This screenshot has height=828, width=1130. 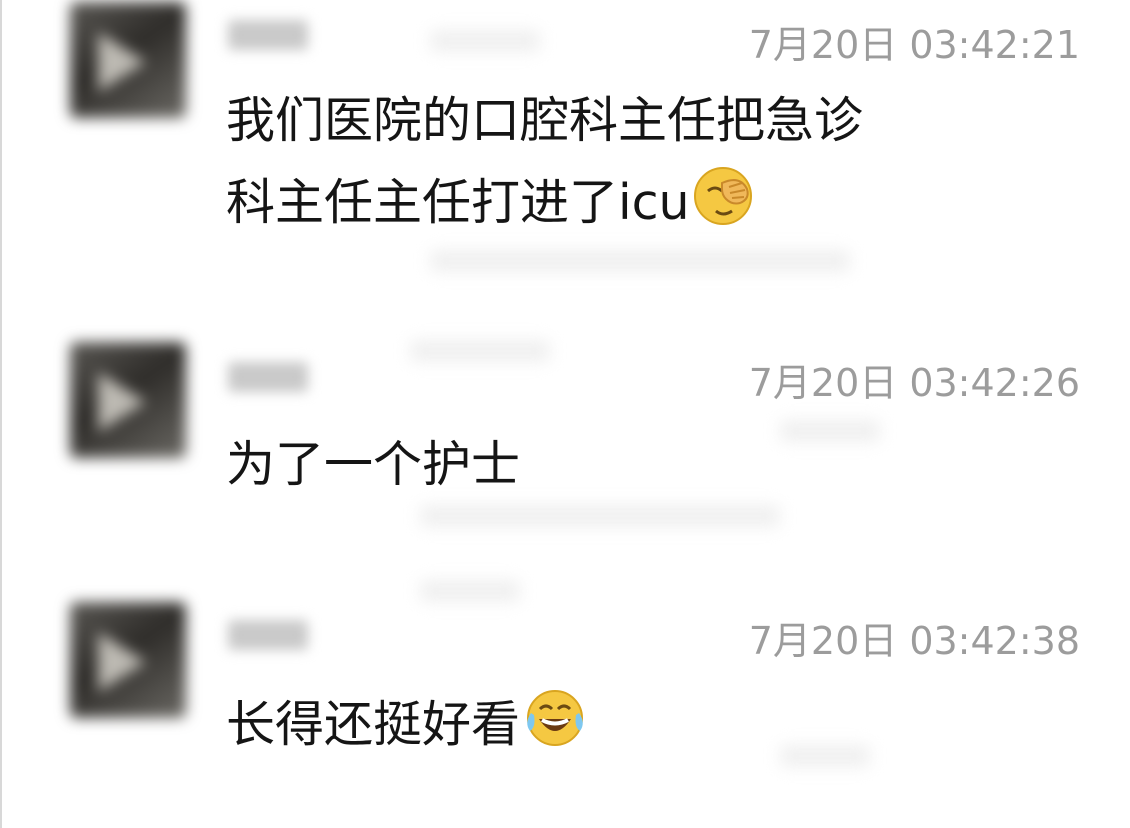 I want to click on message-line: 科主任主任打进了icu, so click(x=646, y=207).